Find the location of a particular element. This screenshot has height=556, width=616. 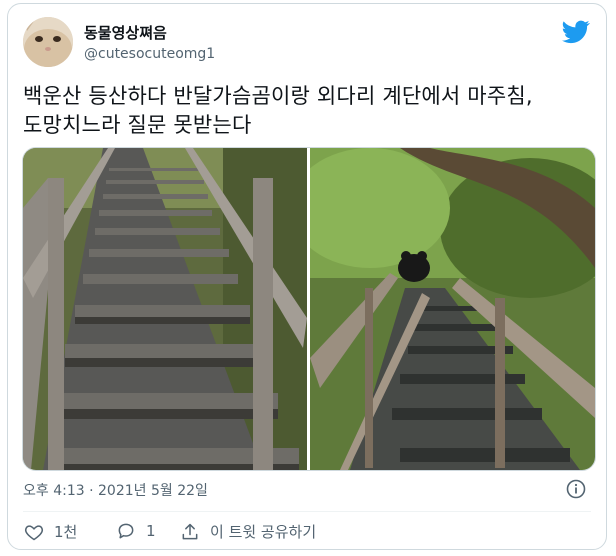

share-label: 이 트윗 공유하기 is located at coordinates (263, 532).